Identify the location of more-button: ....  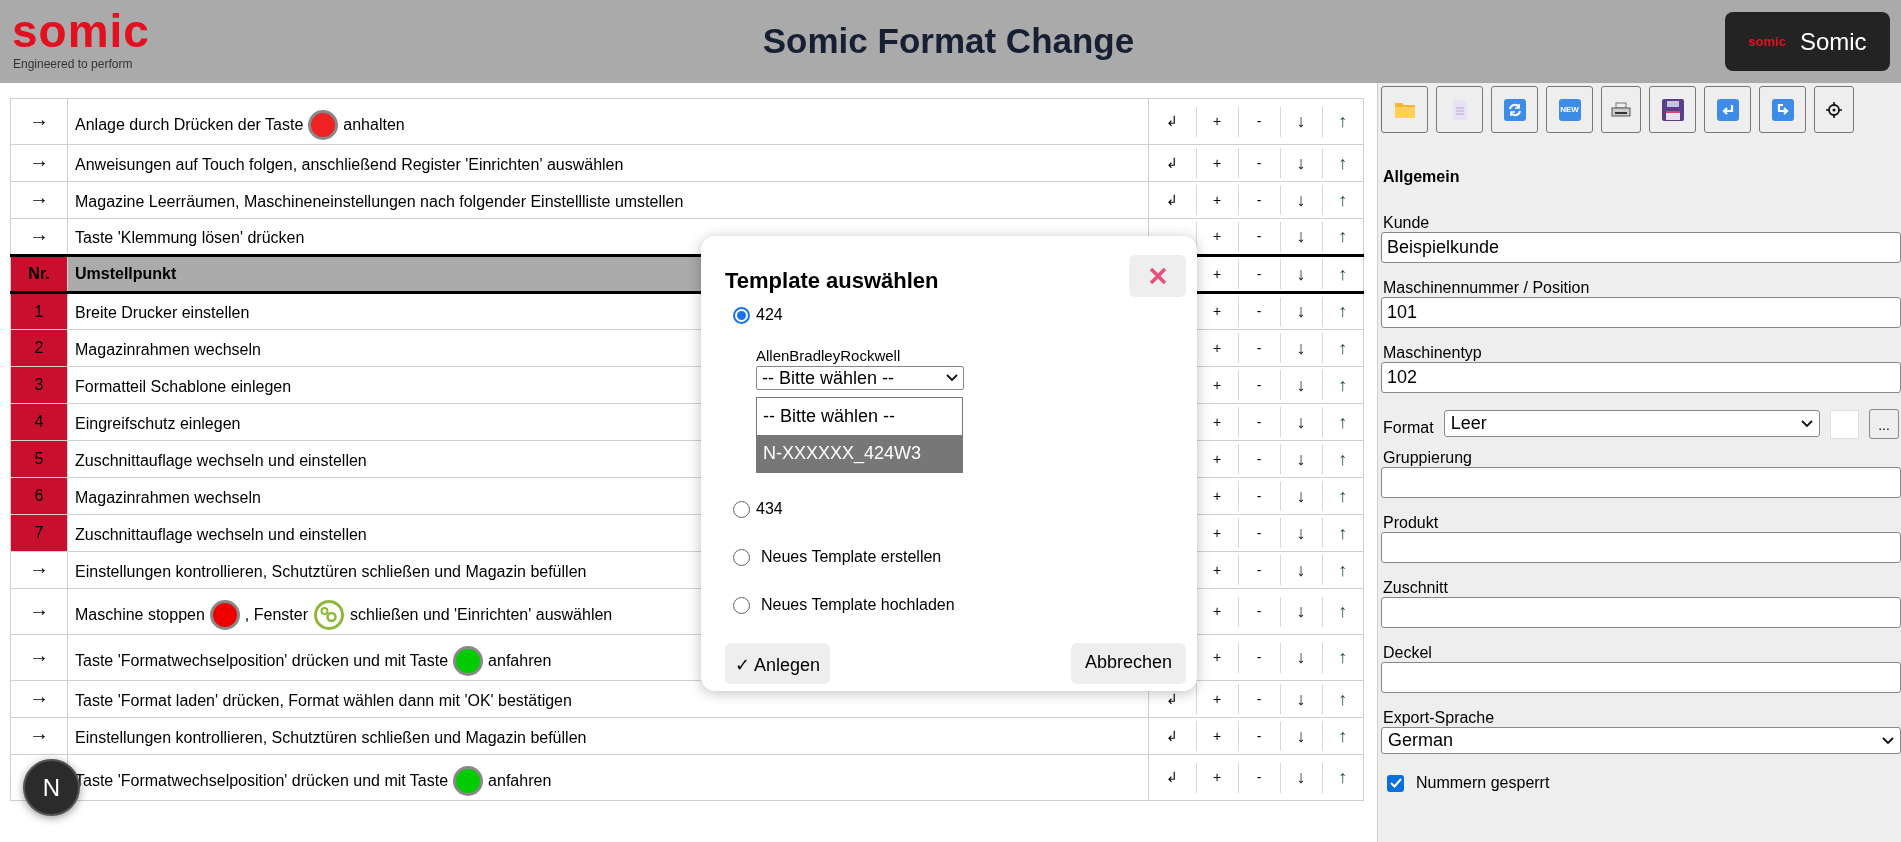
(1884, 424).